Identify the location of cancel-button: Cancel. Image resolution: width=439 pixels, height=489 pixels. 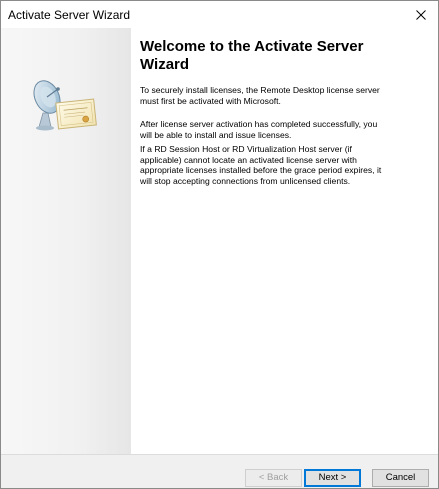
(400, 478).